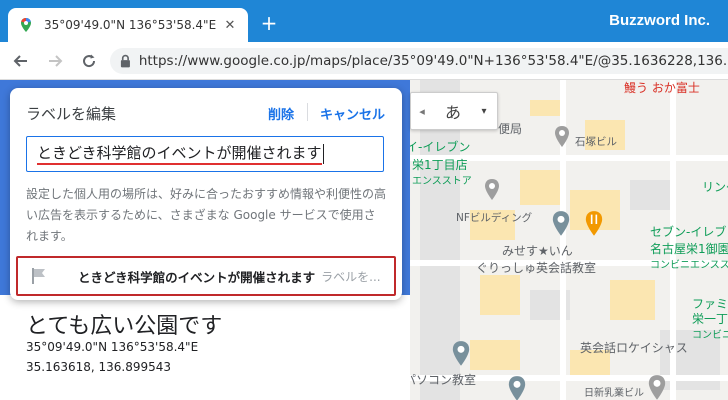  What do you see at coordinates (323, 154) in the screenshot?
I see `text-caret` at bounding box center [323, 154].